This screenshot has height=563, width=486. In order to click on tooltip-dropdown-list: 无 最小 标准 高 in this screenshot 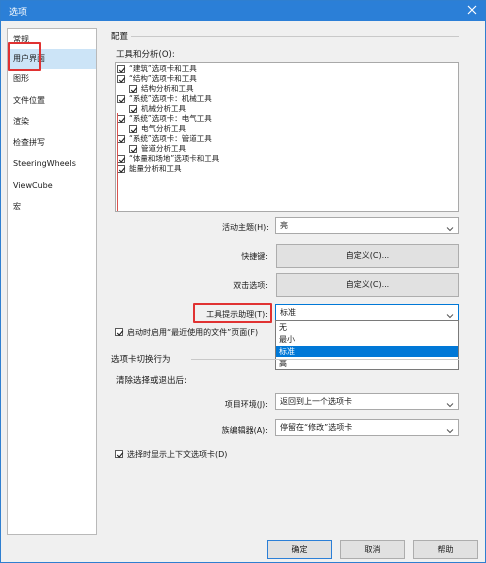, I will do `click(367, 345)`.